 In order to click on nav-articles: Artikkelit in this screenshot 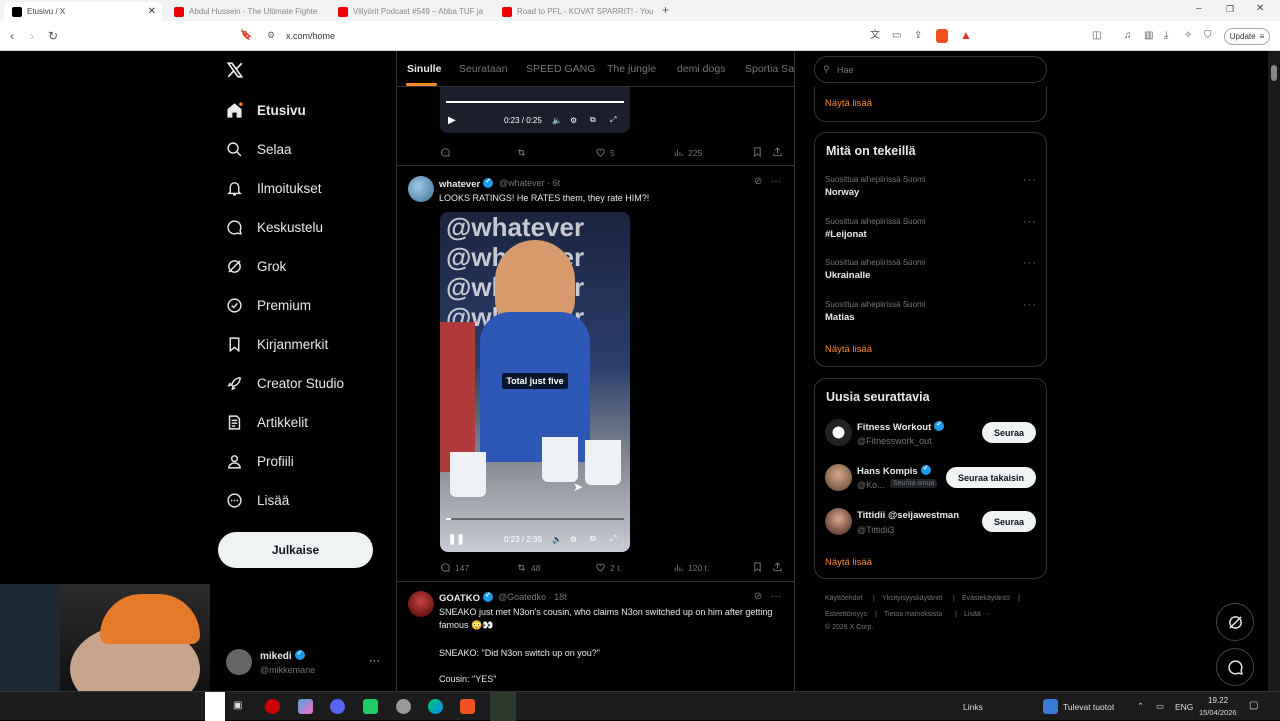, I will do `click(267, 422)`.